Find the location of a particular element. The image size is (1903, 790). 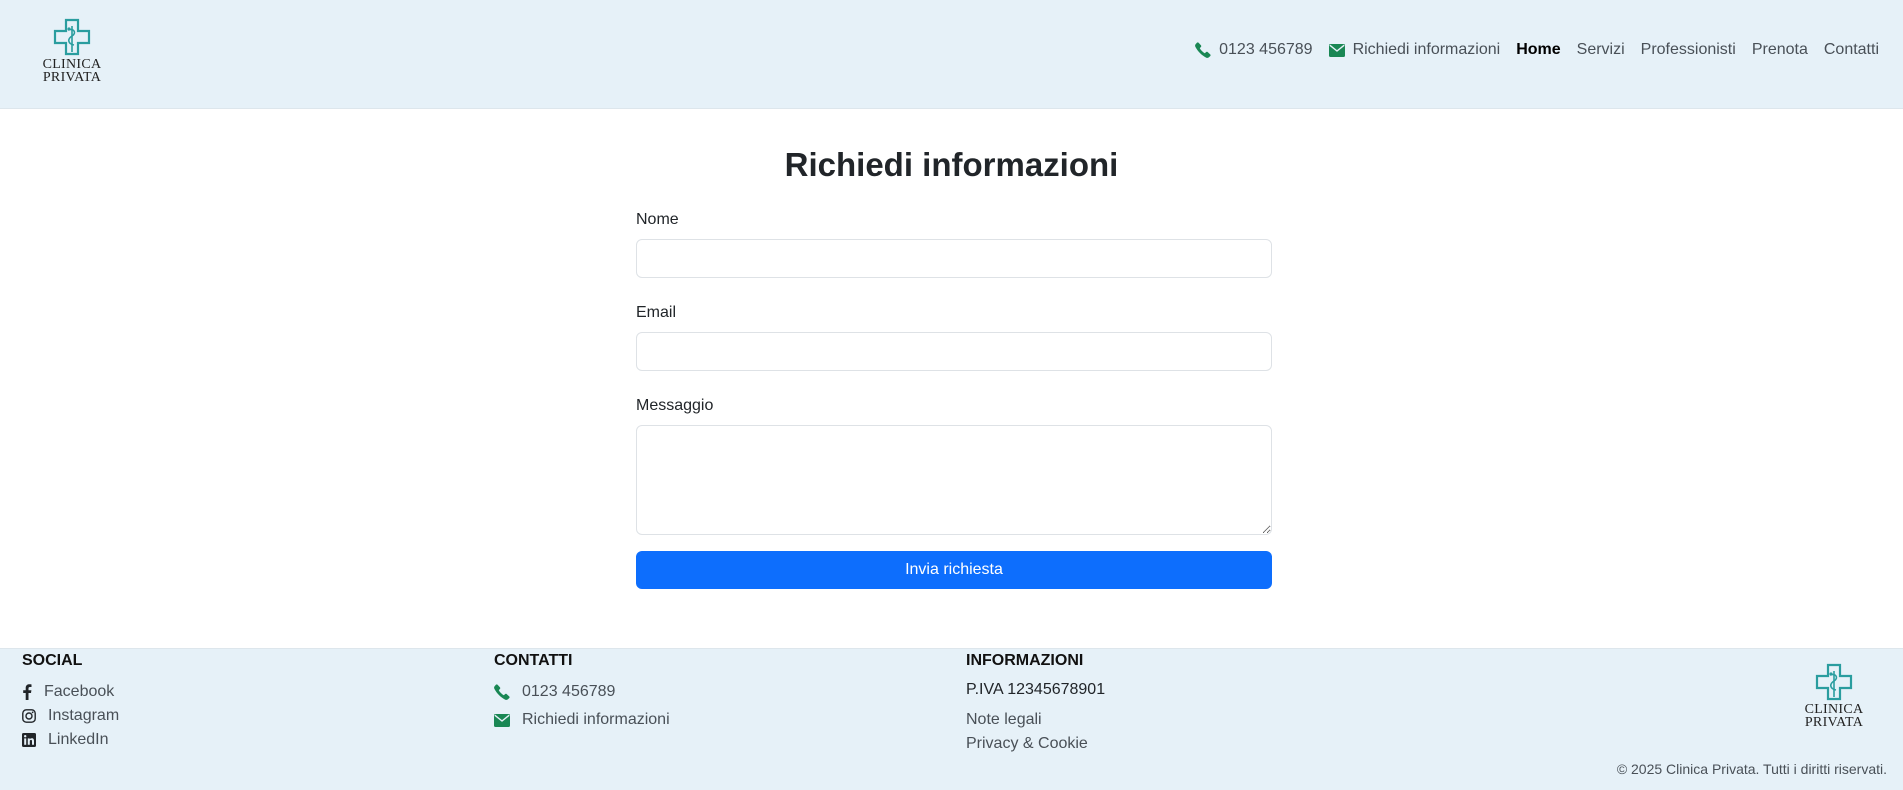

header-phone-text: 0123 456789 is located at coordinates (1266, 49).